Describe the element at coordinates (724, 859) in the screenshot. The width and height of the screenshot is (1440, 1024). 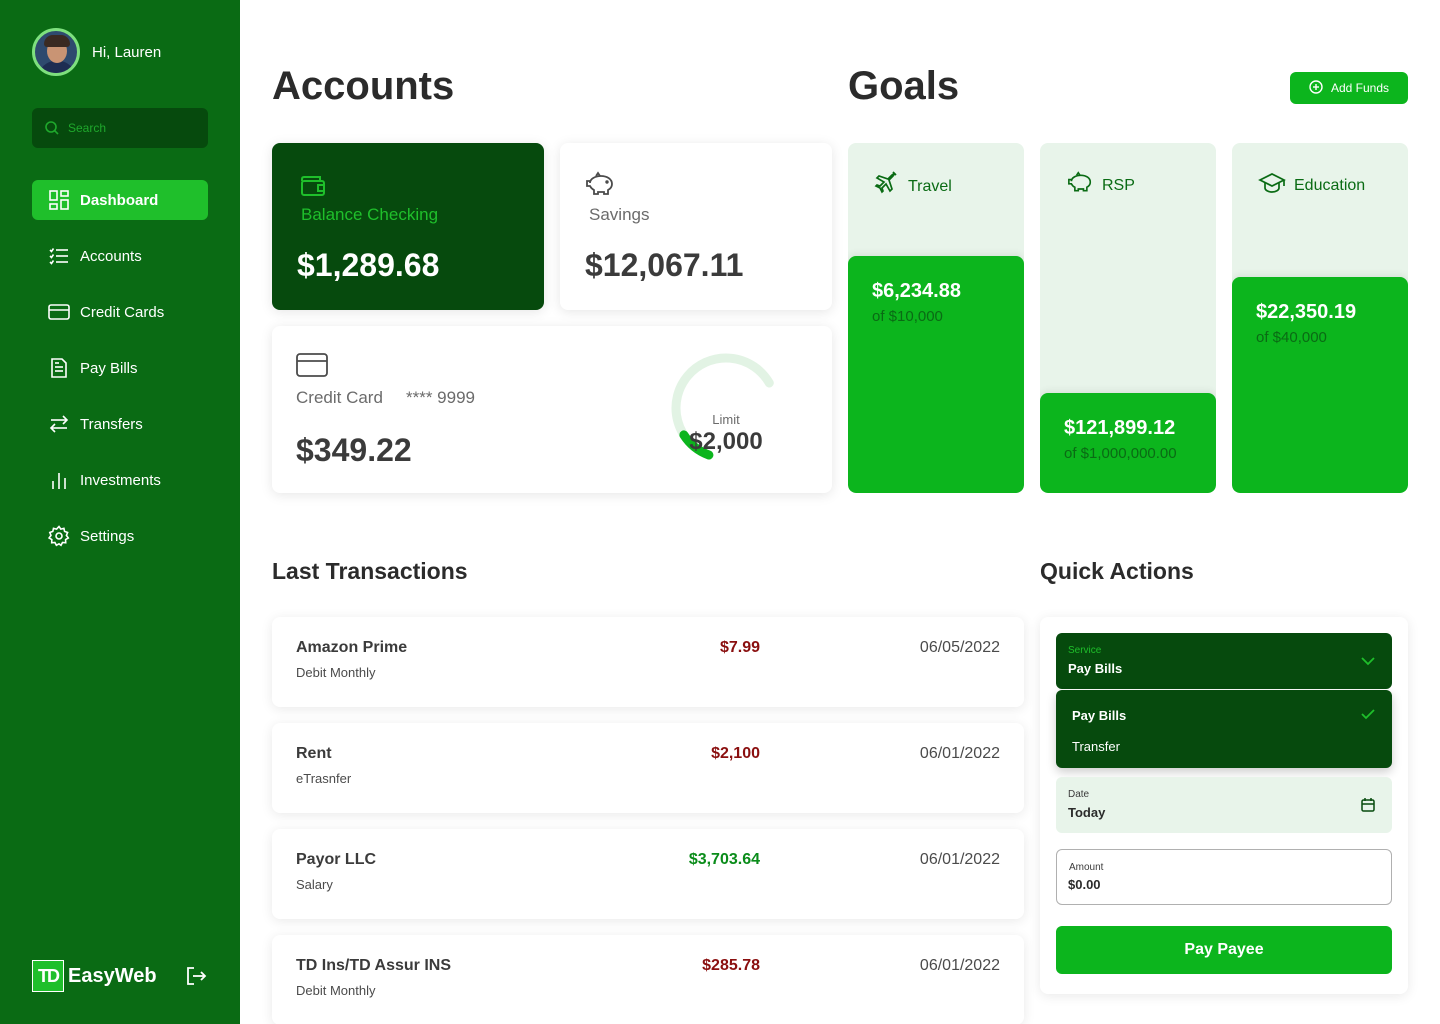
I see `transaction-amount: $3,703.64` at that location.